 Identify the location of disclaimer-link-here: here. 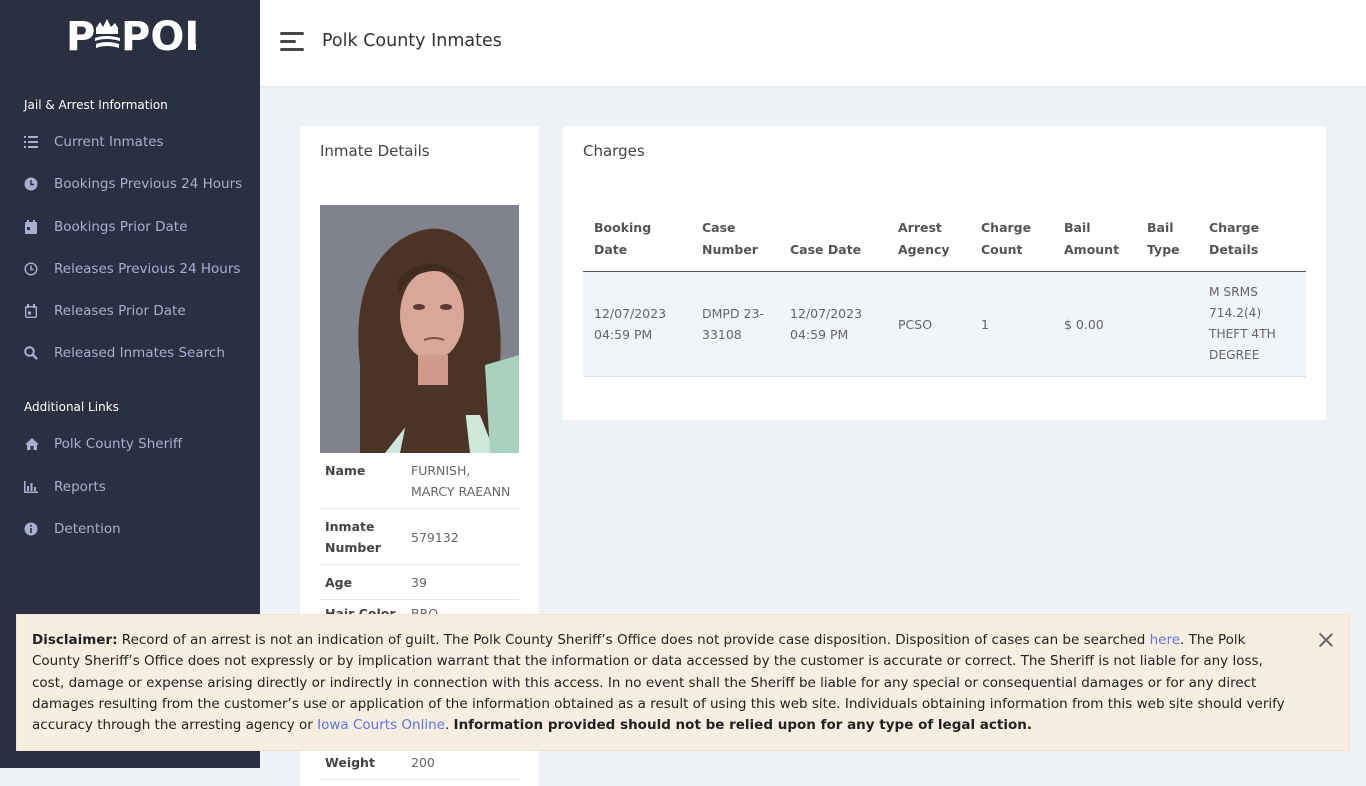
(1165, 640).